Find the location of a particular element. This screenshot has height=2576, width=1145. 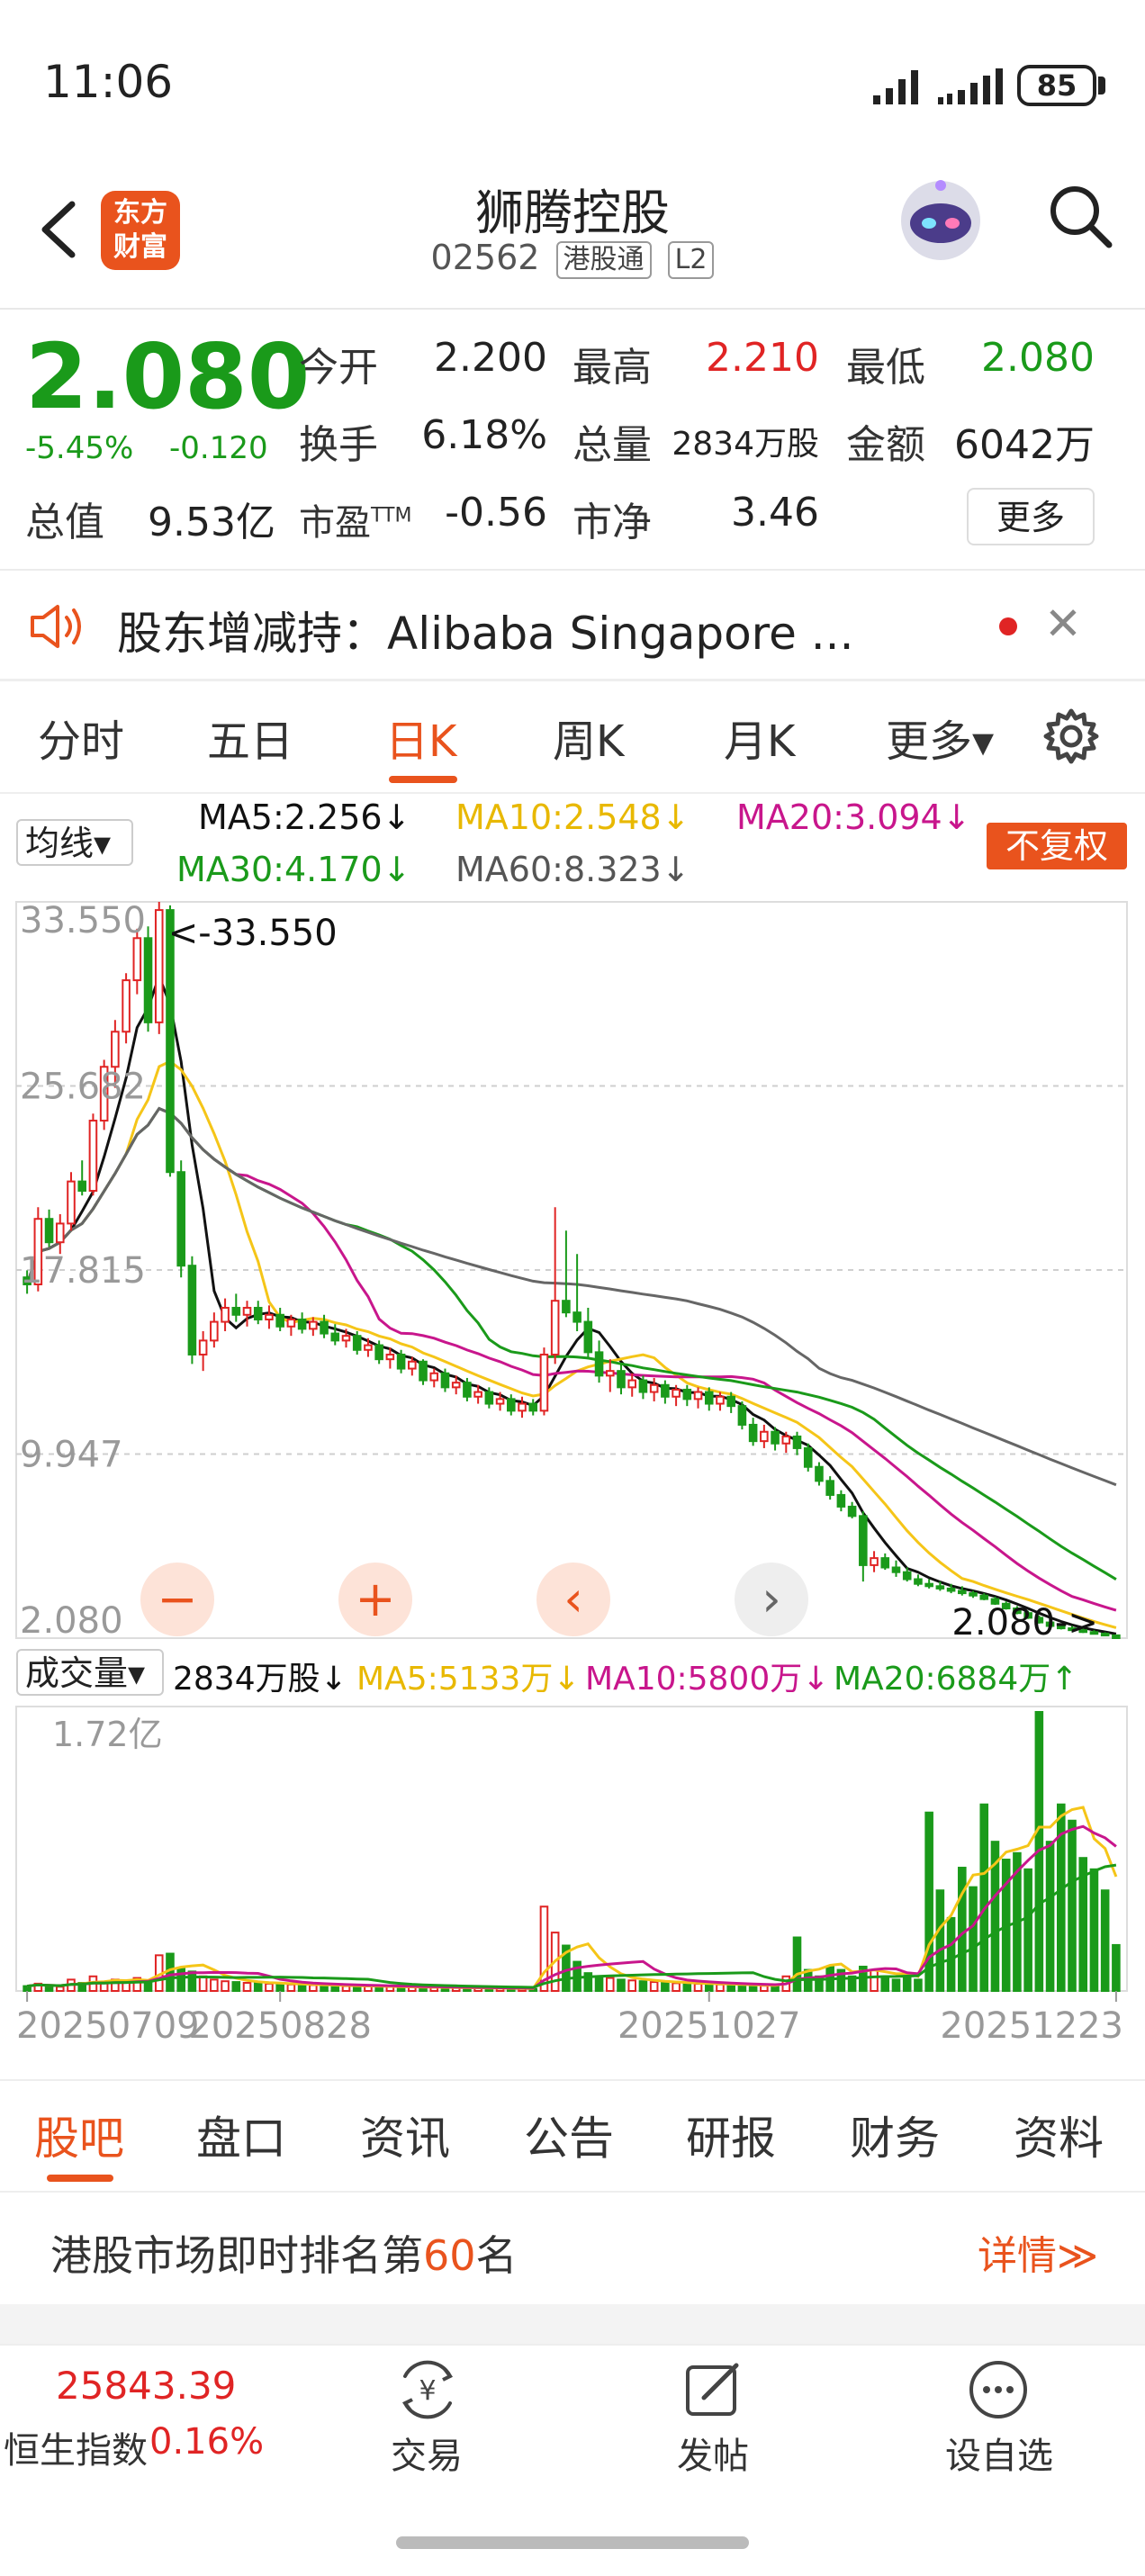

tab-monthly-k: 月K is located at coordinates (760, 737).